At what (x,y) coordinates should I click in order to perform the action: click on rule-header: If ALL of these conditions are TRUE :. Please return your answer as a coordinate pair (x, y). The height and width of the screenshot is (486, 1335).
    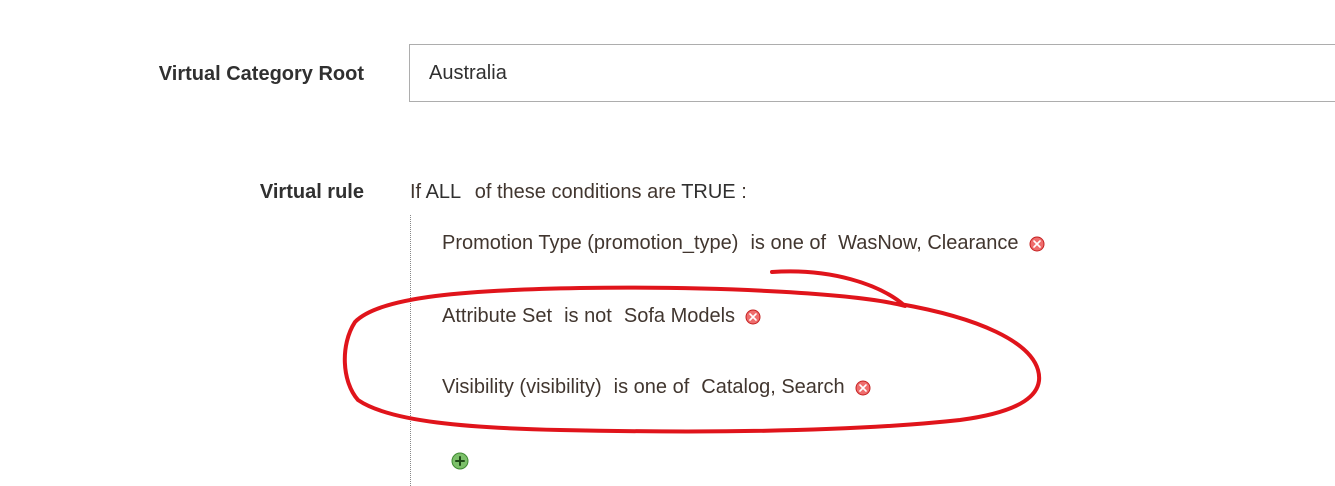
    Looking at the image, I should click on (578, 192).